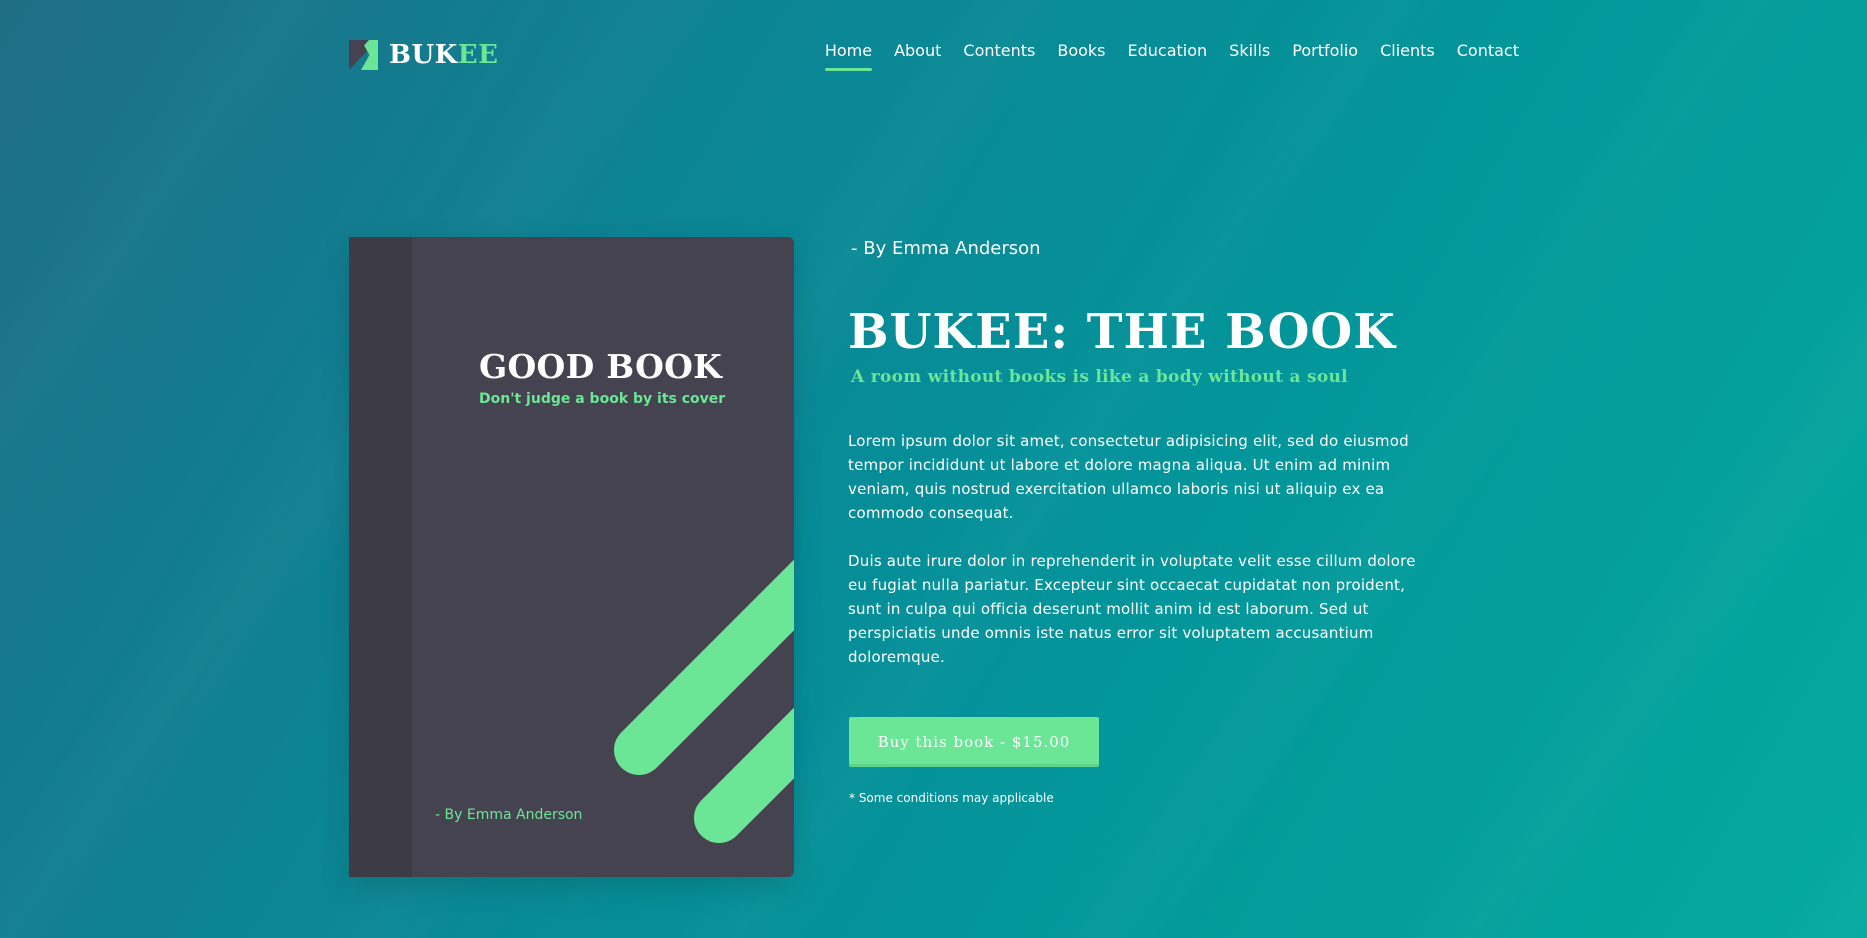 This screenshot has height=938, width=1867. I want to click on site-logo: BUKEE, so click(423, 55).